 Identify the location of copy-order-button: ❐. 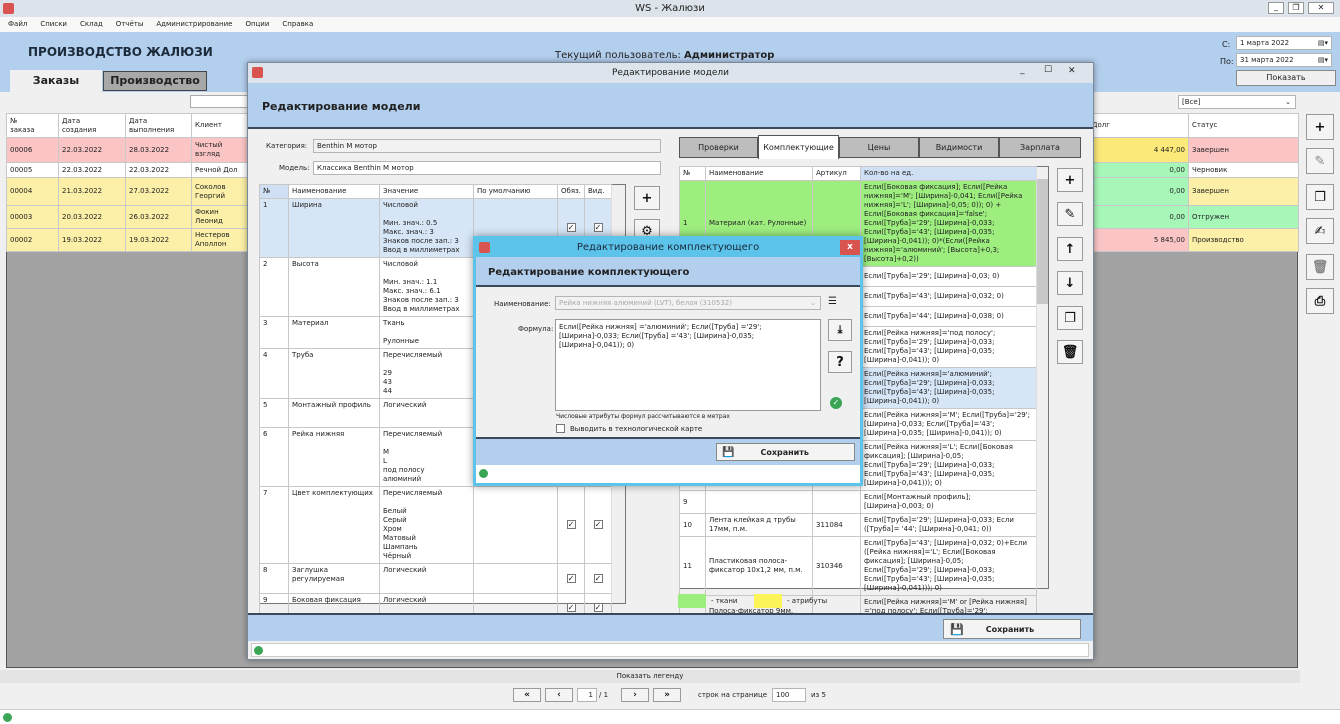
(1320, 197).